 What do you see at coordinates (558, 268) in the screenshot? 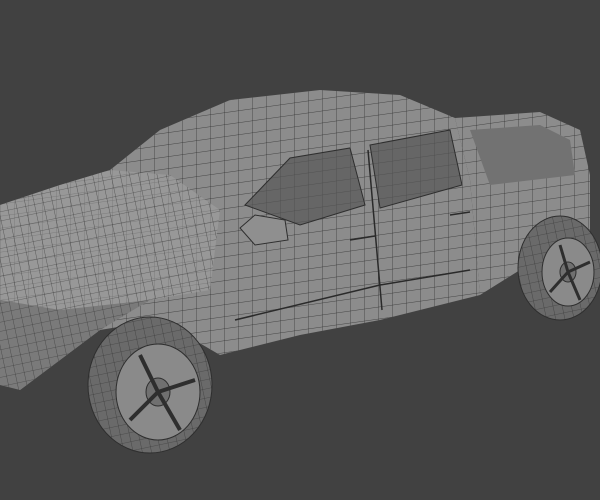
I see `rear-wheel` at bounding box center [558, 268].